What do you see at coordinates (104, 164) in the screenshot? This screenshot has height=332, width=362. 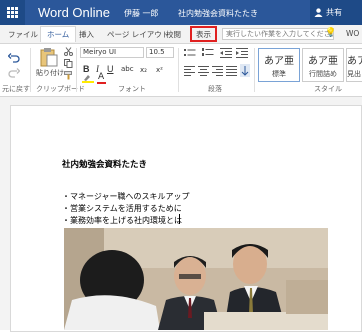 I see `document-heading: 社内勉強会資料たたき` at bounding box center [104, 164].